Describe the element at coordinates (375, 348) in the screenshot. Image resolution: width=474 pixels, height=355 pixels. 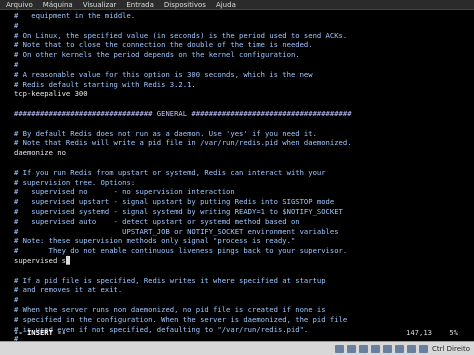
I see `network-icon` at that location.